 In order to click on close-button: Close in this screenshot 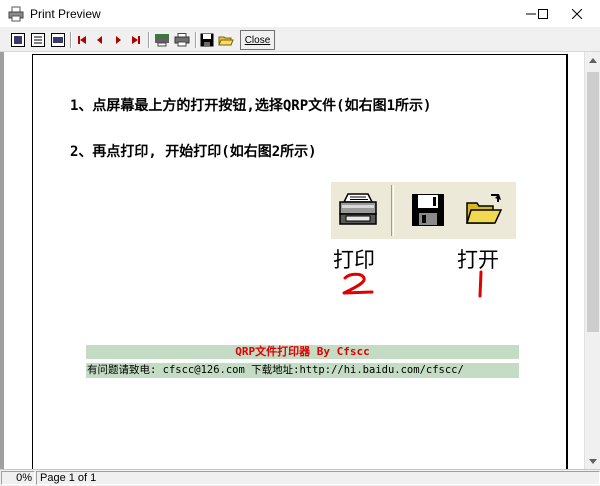, I will do `click(257, 40)`.